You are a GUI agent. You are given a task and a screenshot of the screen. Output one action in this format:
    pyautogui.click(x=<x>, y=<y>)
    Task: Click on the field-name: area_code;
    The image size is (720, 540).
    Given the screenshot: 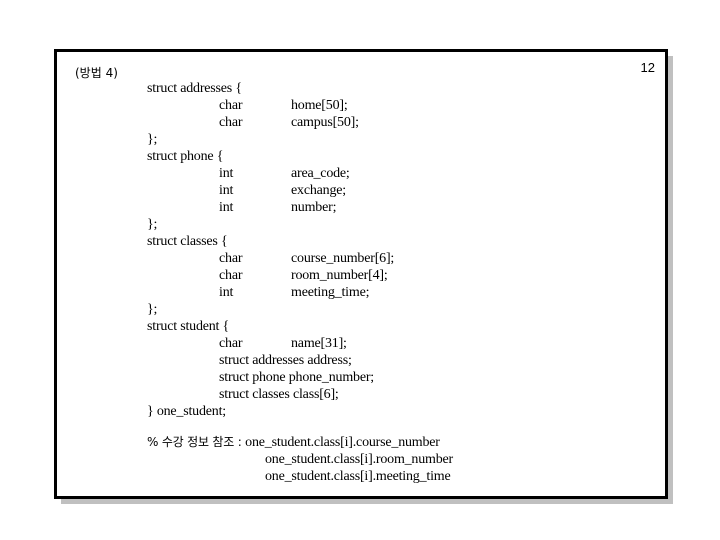 What is the action you would take?
    pyautogui.click(x=320, y=173)
    